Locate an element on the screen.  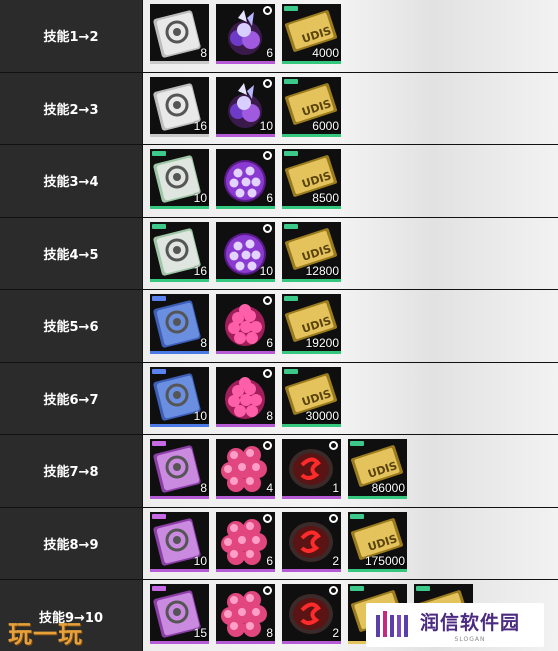
material-item: UDIS 19200 is located at coordinates (311, 324).